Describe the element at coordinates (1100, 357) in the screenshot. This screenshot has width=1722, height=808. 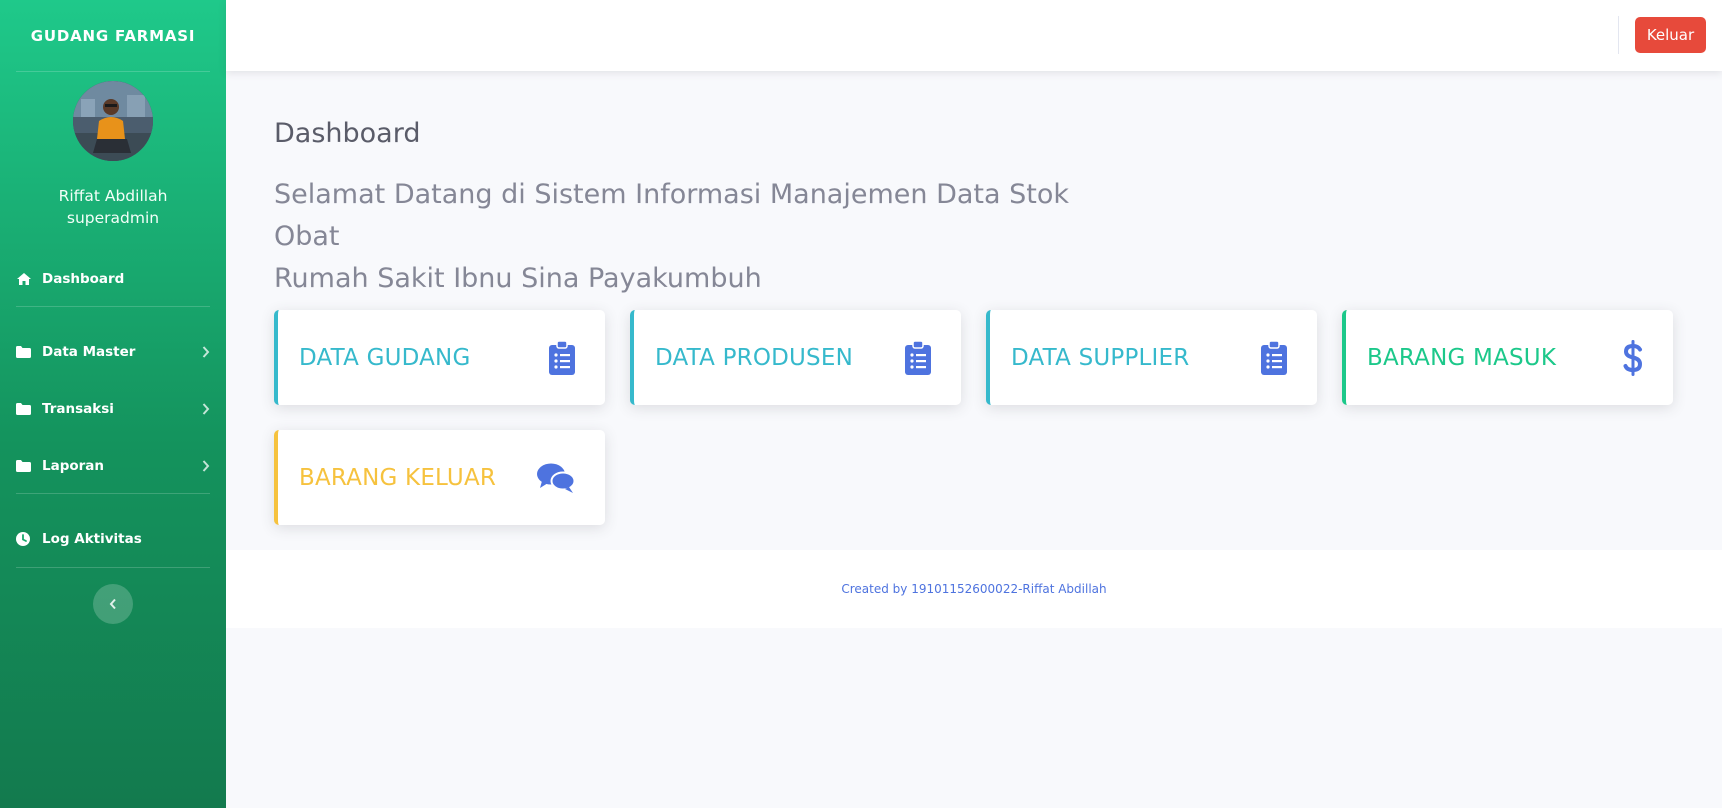
I see `card-title: DATA SUPPLIER` at that location.